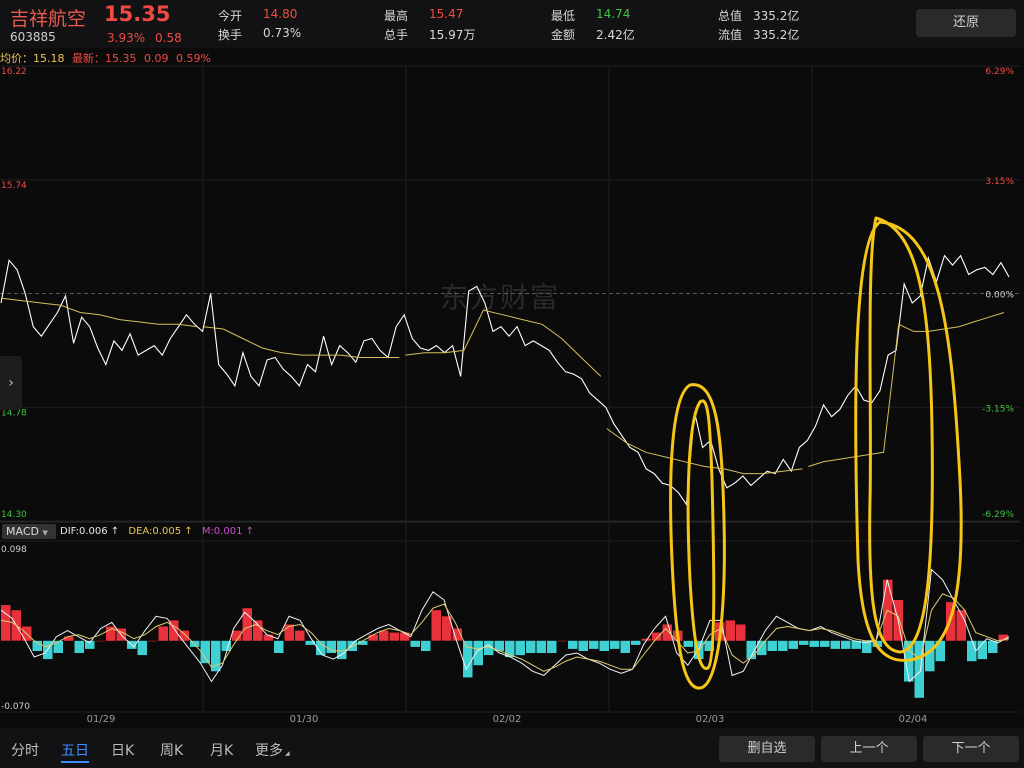 This screenshot has height=768, width=1024. Describe the element at coordinates (998, 409) in the screenshot. I see `y-tick-right: -3.15%` at that location.